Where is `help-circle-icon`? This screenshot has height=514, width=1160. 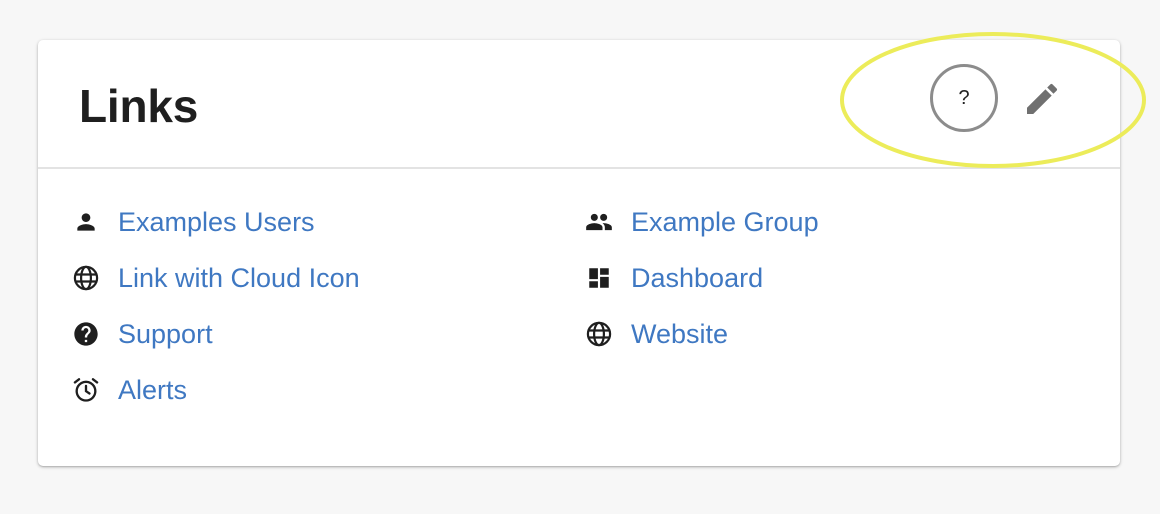
help-circle-icon is located at coordinates (86, 334).